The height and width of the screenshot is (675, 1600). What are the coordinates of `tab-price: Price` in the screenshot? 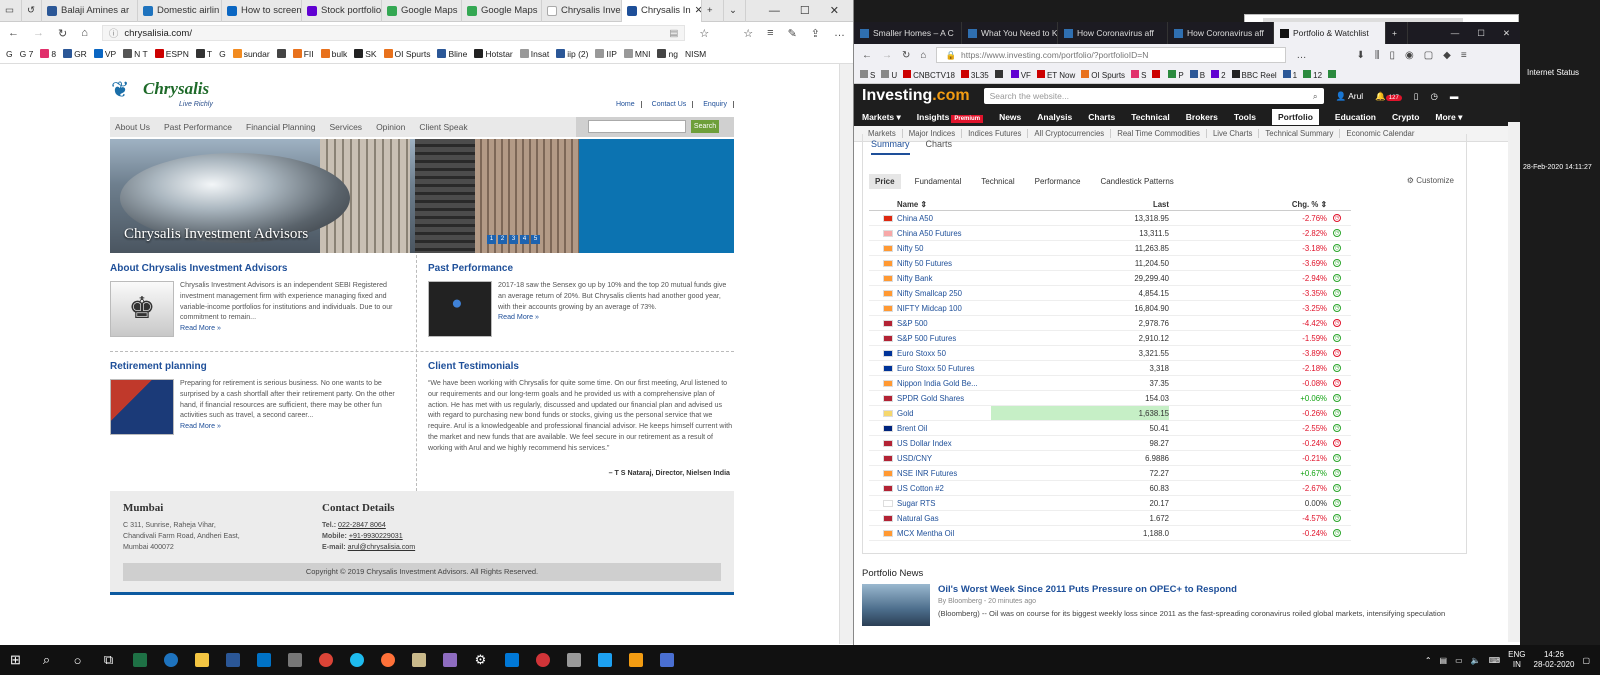 It's located at (885, 181).